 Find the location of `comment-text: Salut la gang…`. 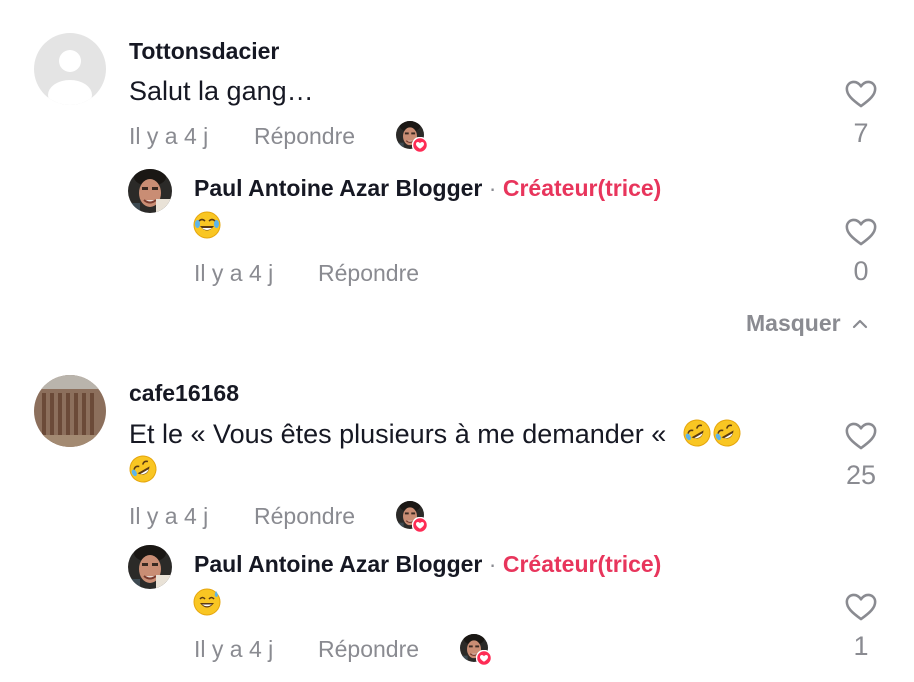

comment-text: Salut la gang… is located at coordinates (221, 91).